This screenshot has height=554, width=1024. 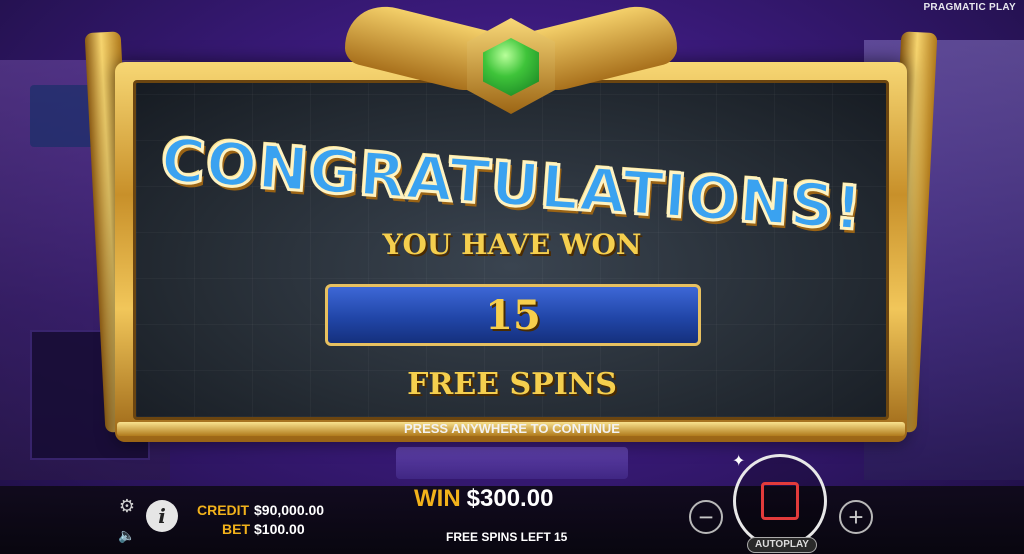 I want to click on you-have-won-text: YOU HAVE WON, so click(x=512, y=244).